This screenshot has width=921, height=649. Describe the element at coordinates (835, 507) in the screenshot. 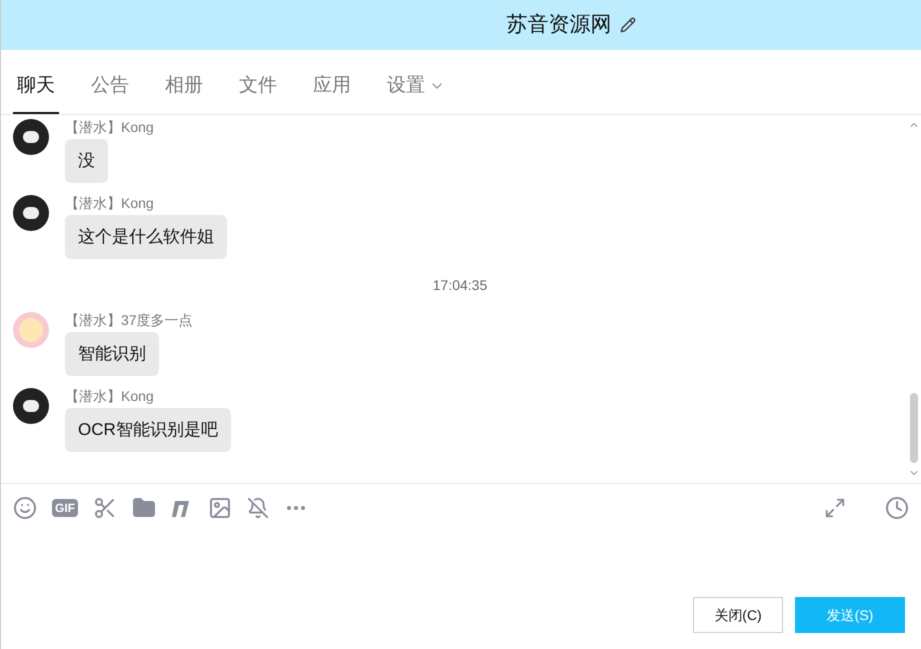

I see `expand-icon` at that location.